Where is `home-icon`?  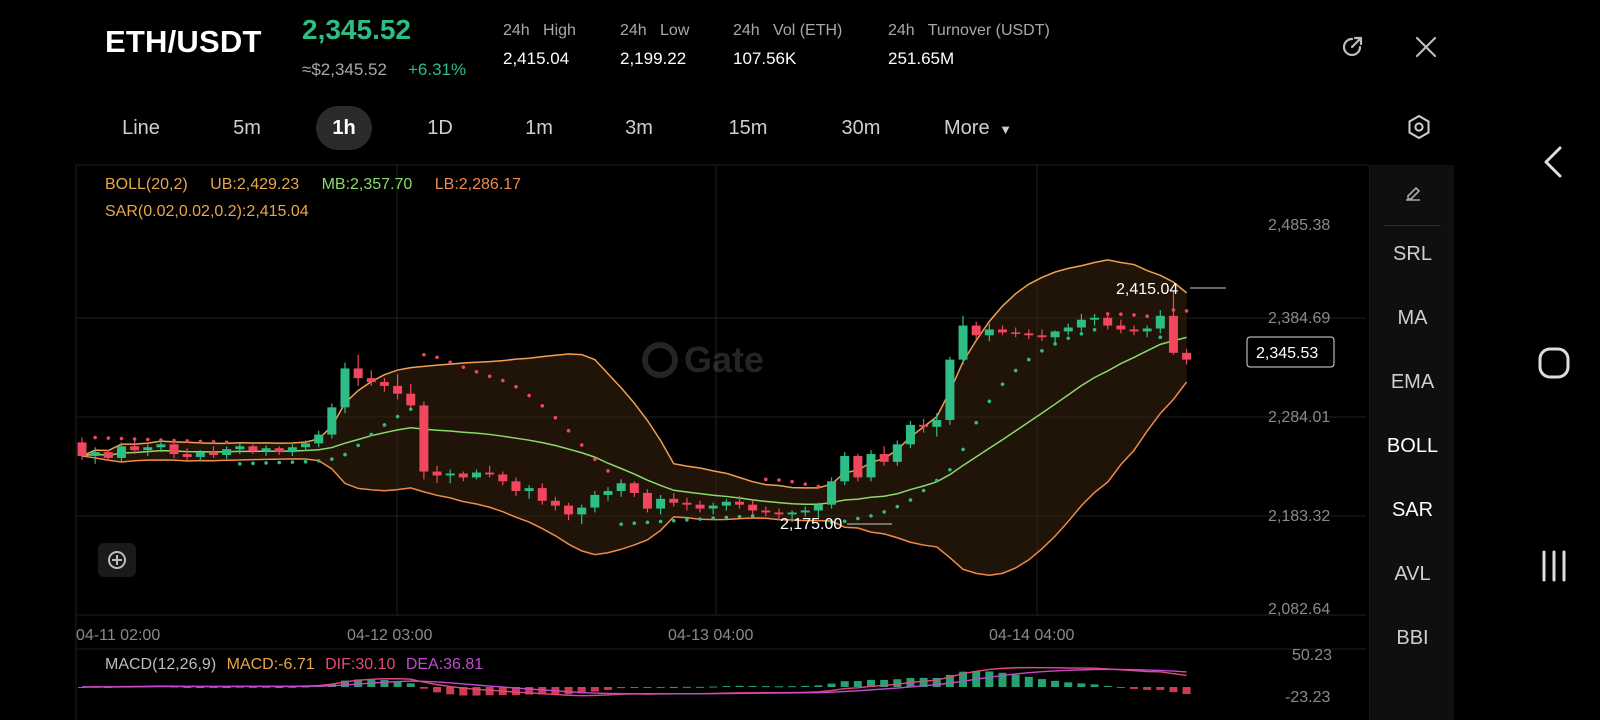
home-icon is located at coordinates (1554, 365).